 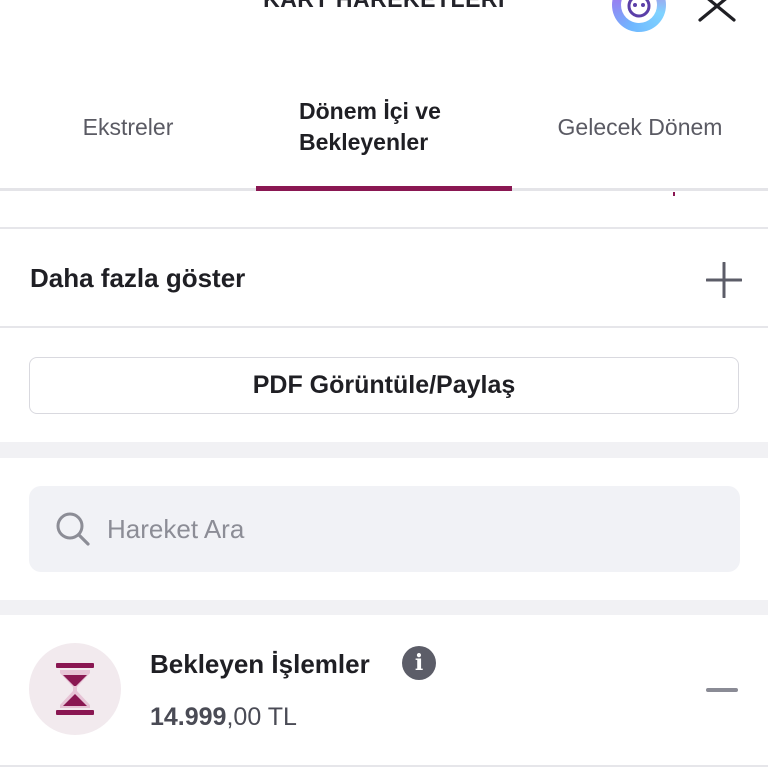 I want to click on tab-label-line1: Dönem İçi ve, so click(x=370, y=111).